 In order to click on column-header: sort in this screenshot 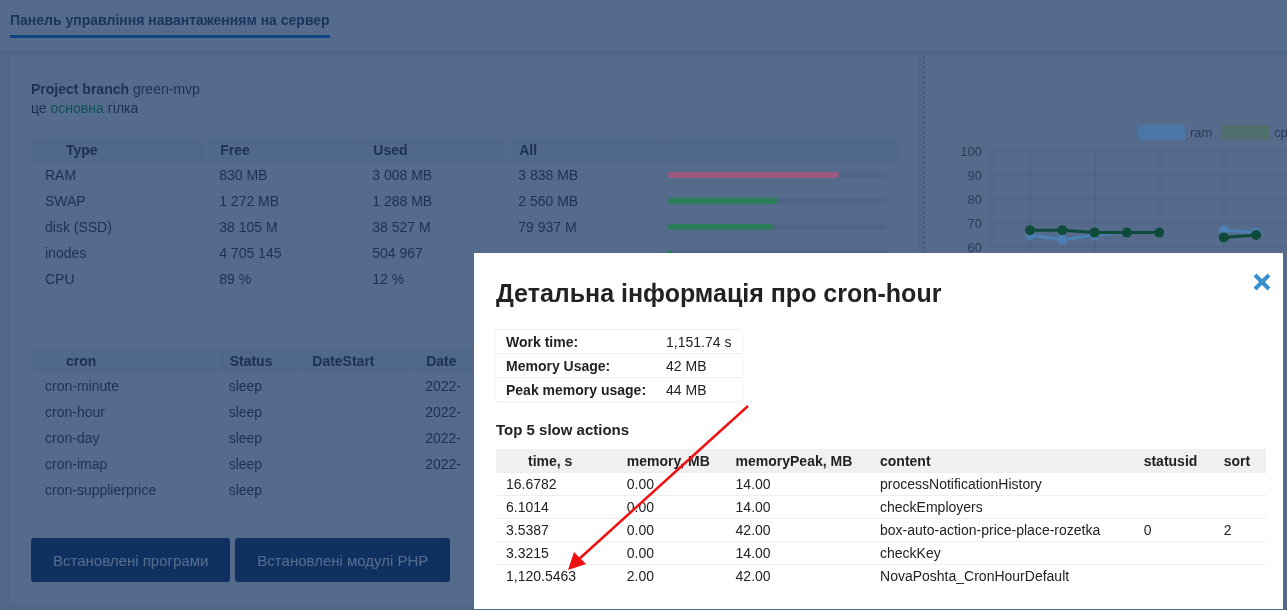, I will do `click(1237, 460)`.